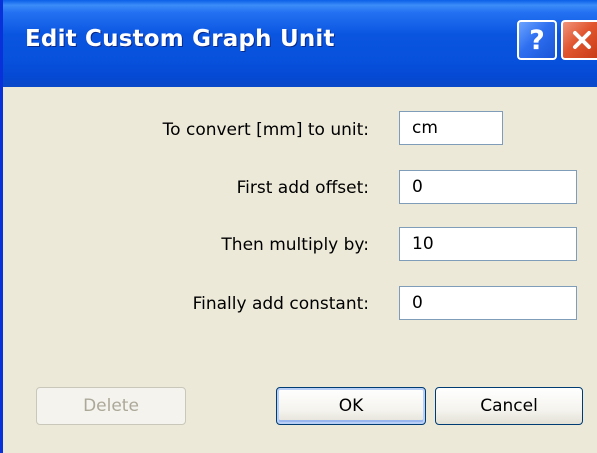 The image size is (597, 453). I want to click on ok-button: OK, so click(351, 406).